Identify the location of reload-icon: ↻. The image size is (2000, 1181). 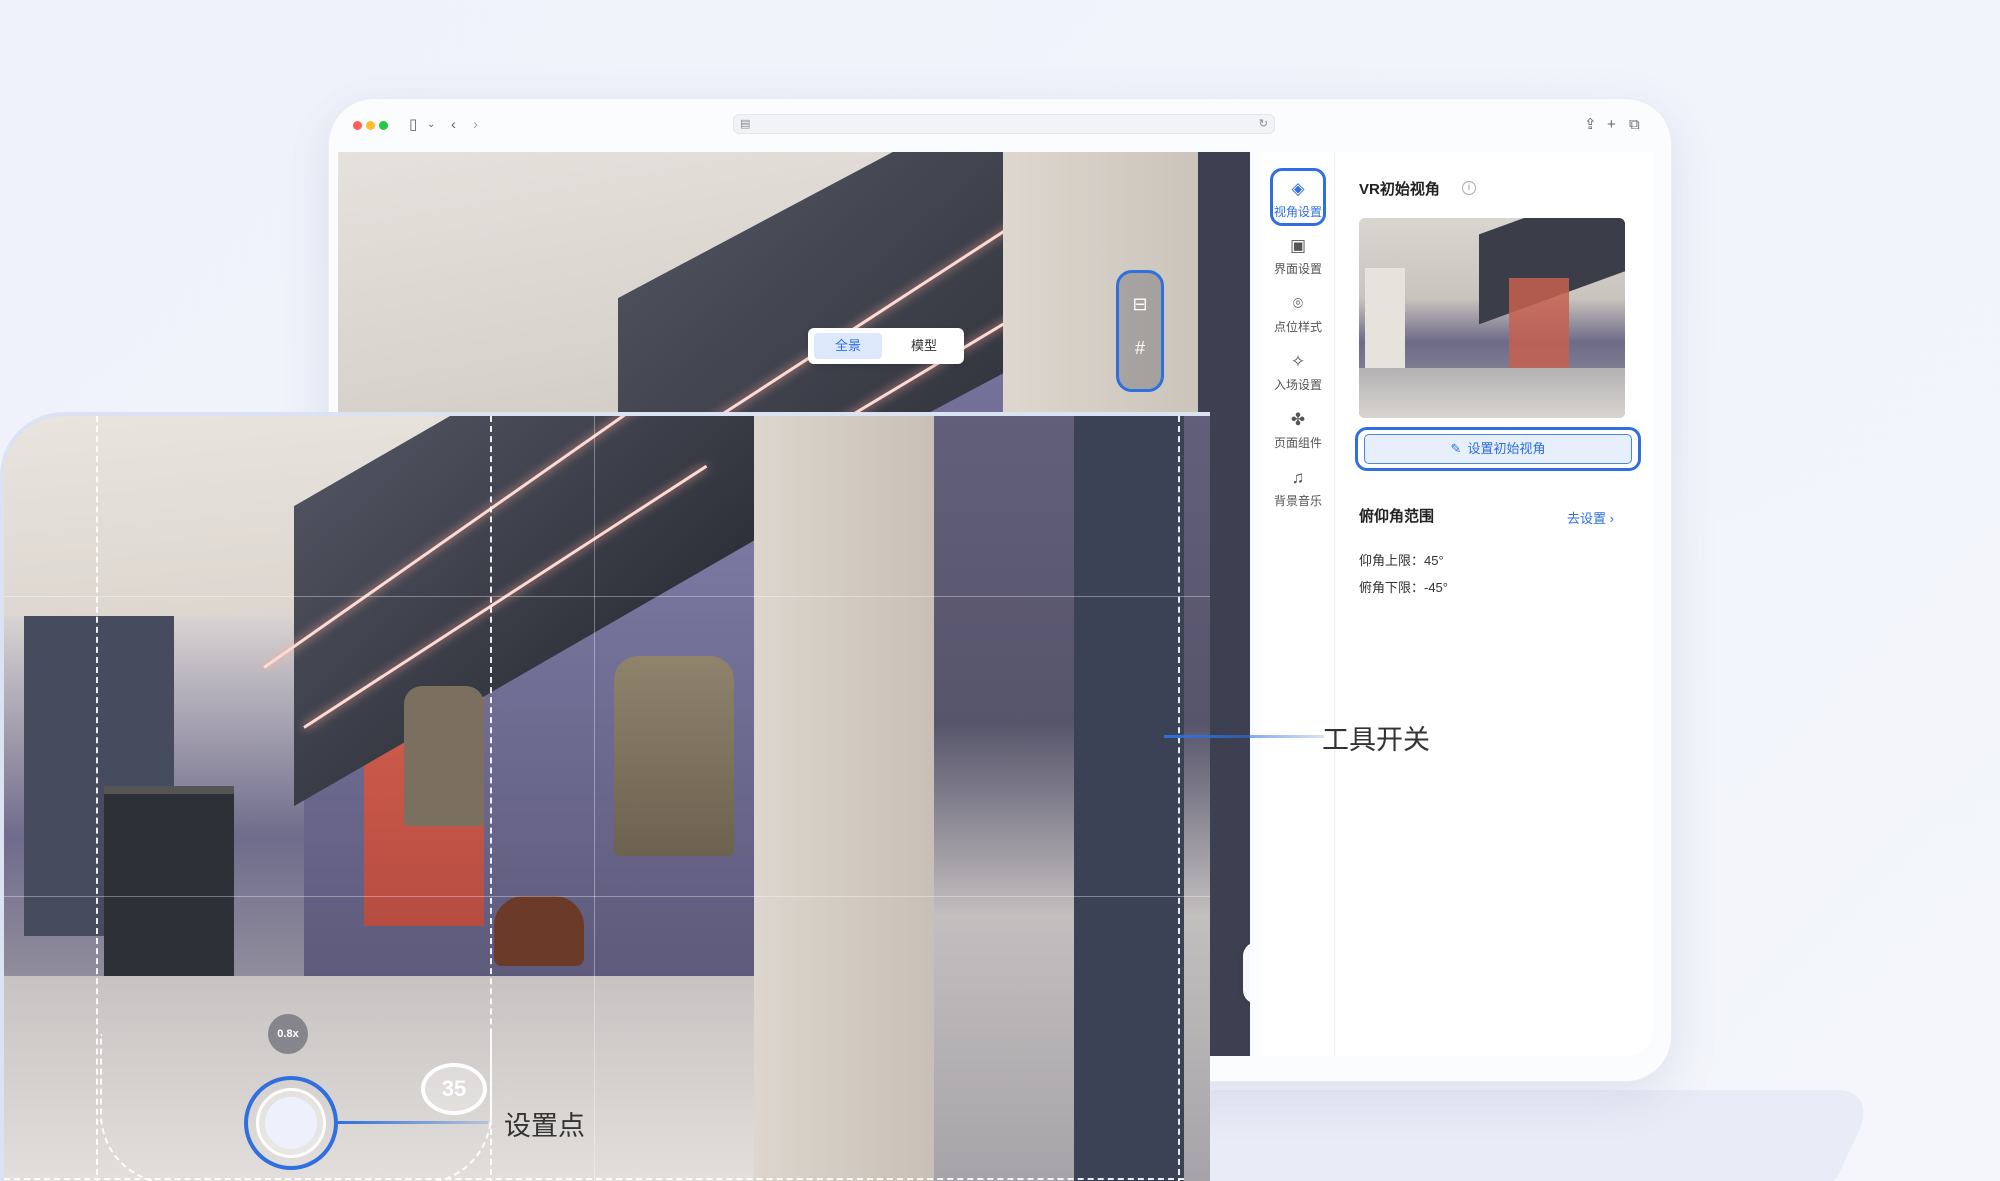
(1263, 123).